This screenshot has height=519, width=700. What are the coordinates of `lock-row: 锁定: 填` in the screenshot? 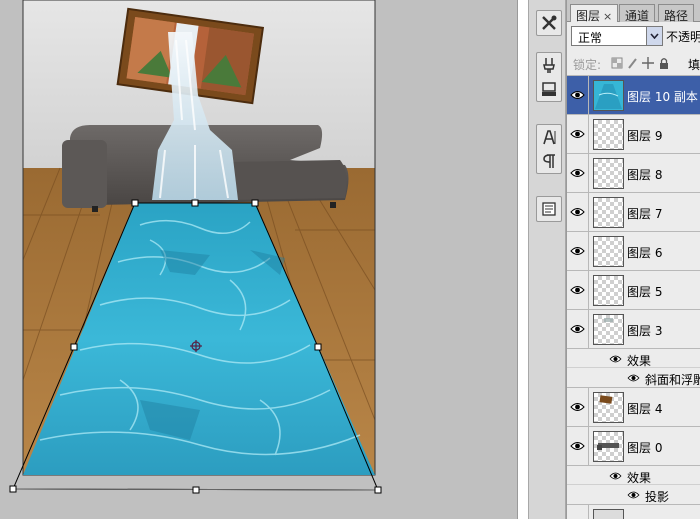 It's located at (633, 63).